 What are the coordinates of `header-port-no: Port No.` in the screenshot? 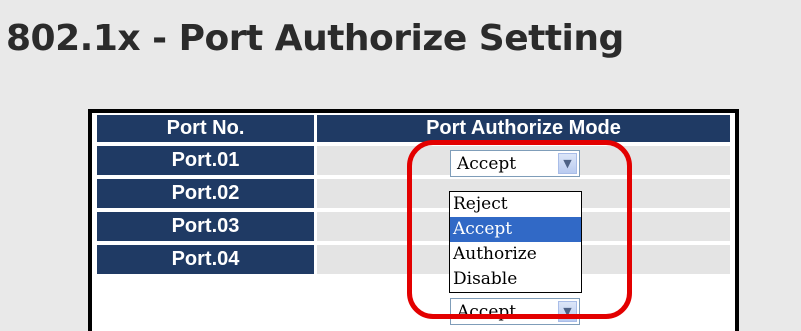 It's located at (205, 128).